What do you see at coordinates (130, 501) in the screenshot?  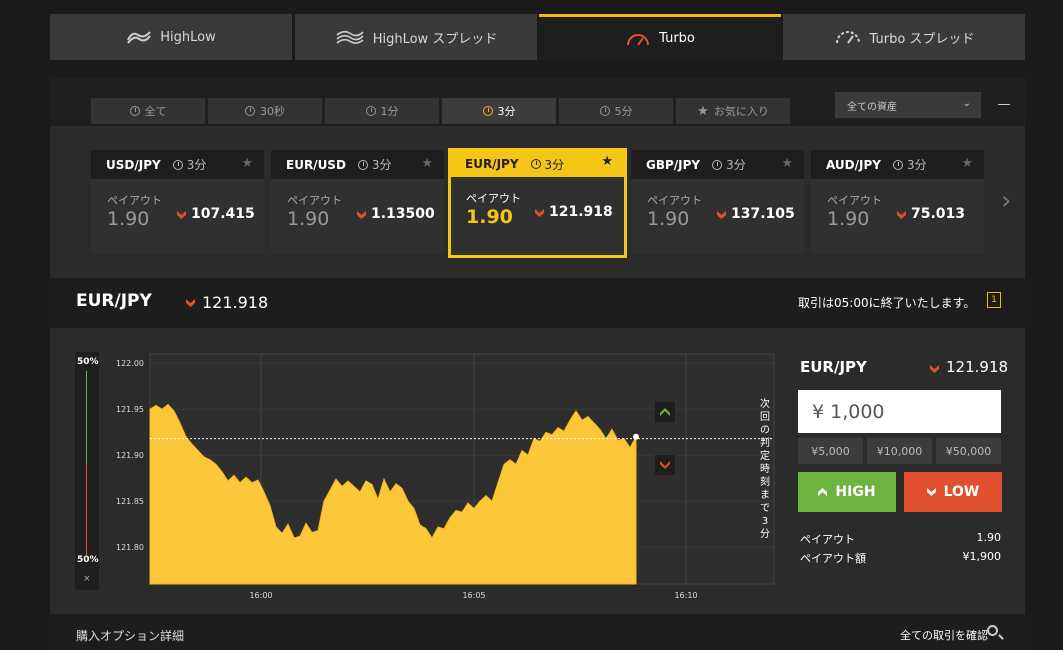 I see `y-tick-label: 121.85` at bounding box center [130, 501].